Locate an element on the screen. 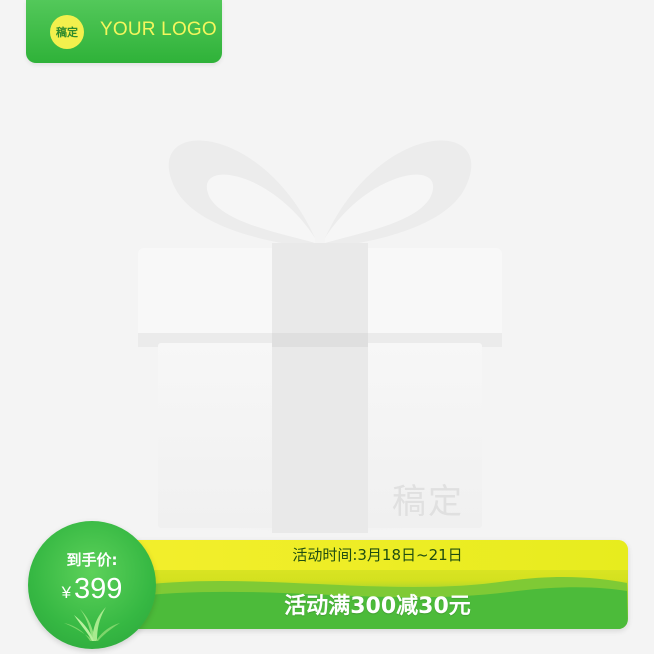 Image resolution: width=654 pixels, height=654 pixels. logo-bar: 稿定 YOUR LOGO is located at coordinates (124, 31).